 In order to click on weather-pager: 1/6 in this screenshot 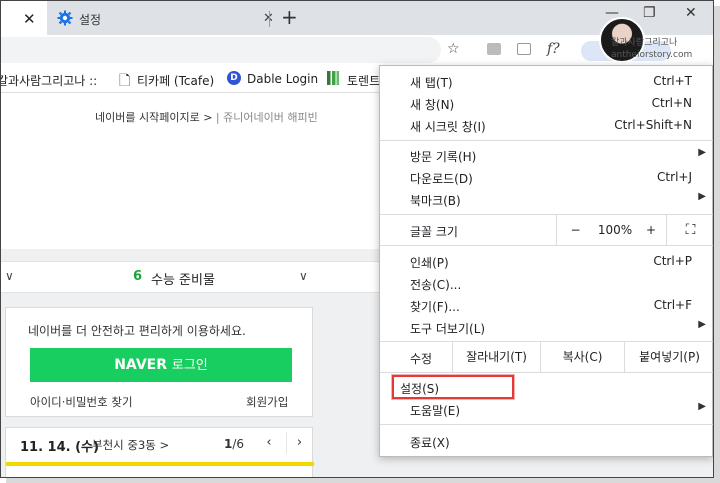, I will do `click(234, 444)`.